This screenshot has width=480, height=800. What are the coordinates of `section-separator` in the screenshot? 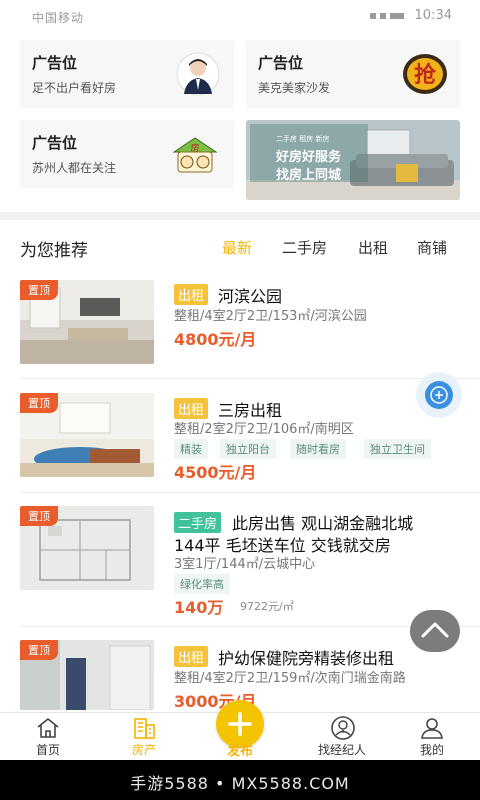 It's located at (240, 216).